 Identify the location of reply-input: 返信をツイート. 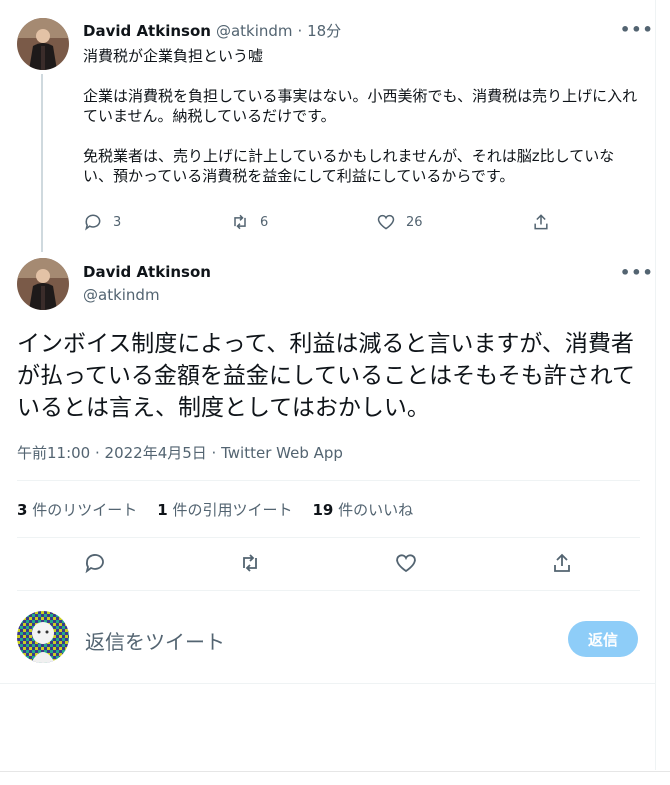
(155, 640).